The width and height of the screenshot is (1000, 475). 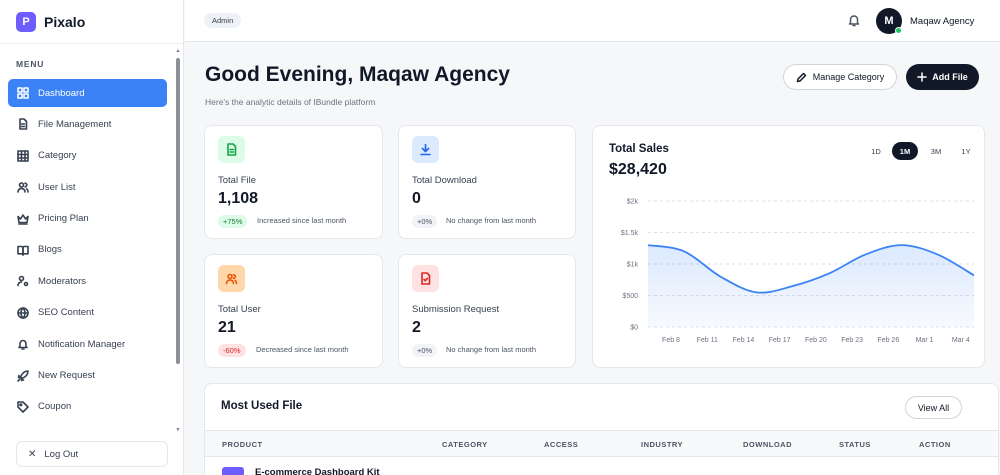 What do you see at coordinates (227, 327) in the screenshot?
I see `stat-value: 21` at bounding box center [227, 327].